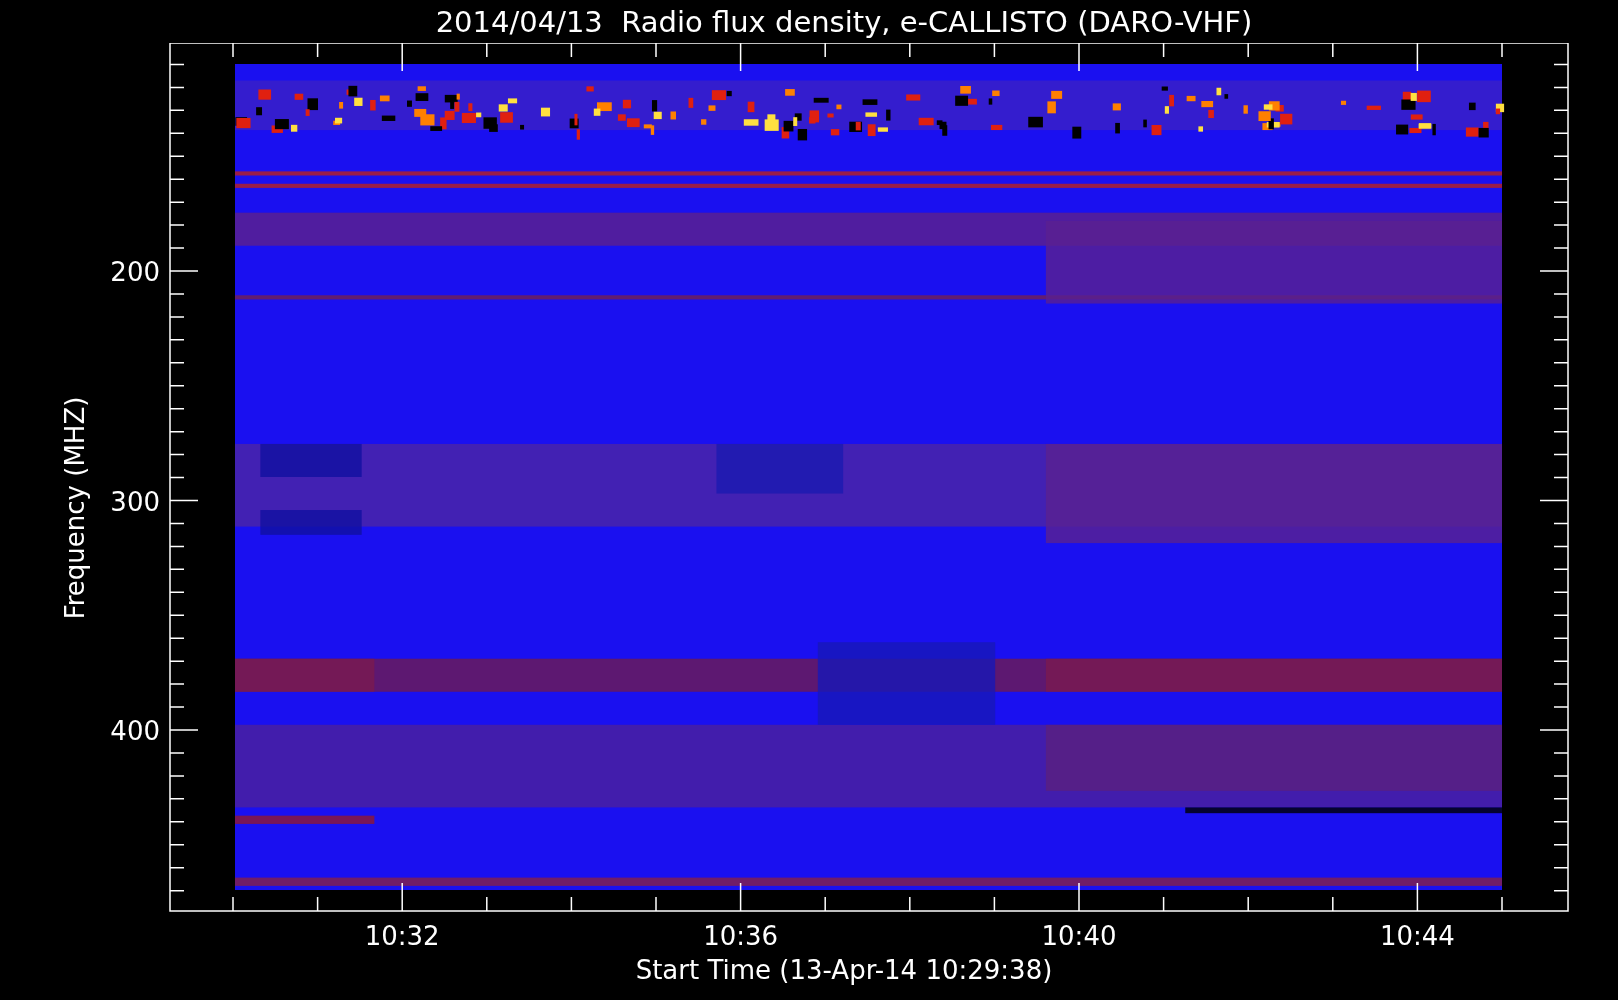  What do you see at coordinates (1417, 936) in the screenshot?
I see `x-tick-label: 10:44` at bounding box center [1417, 936].